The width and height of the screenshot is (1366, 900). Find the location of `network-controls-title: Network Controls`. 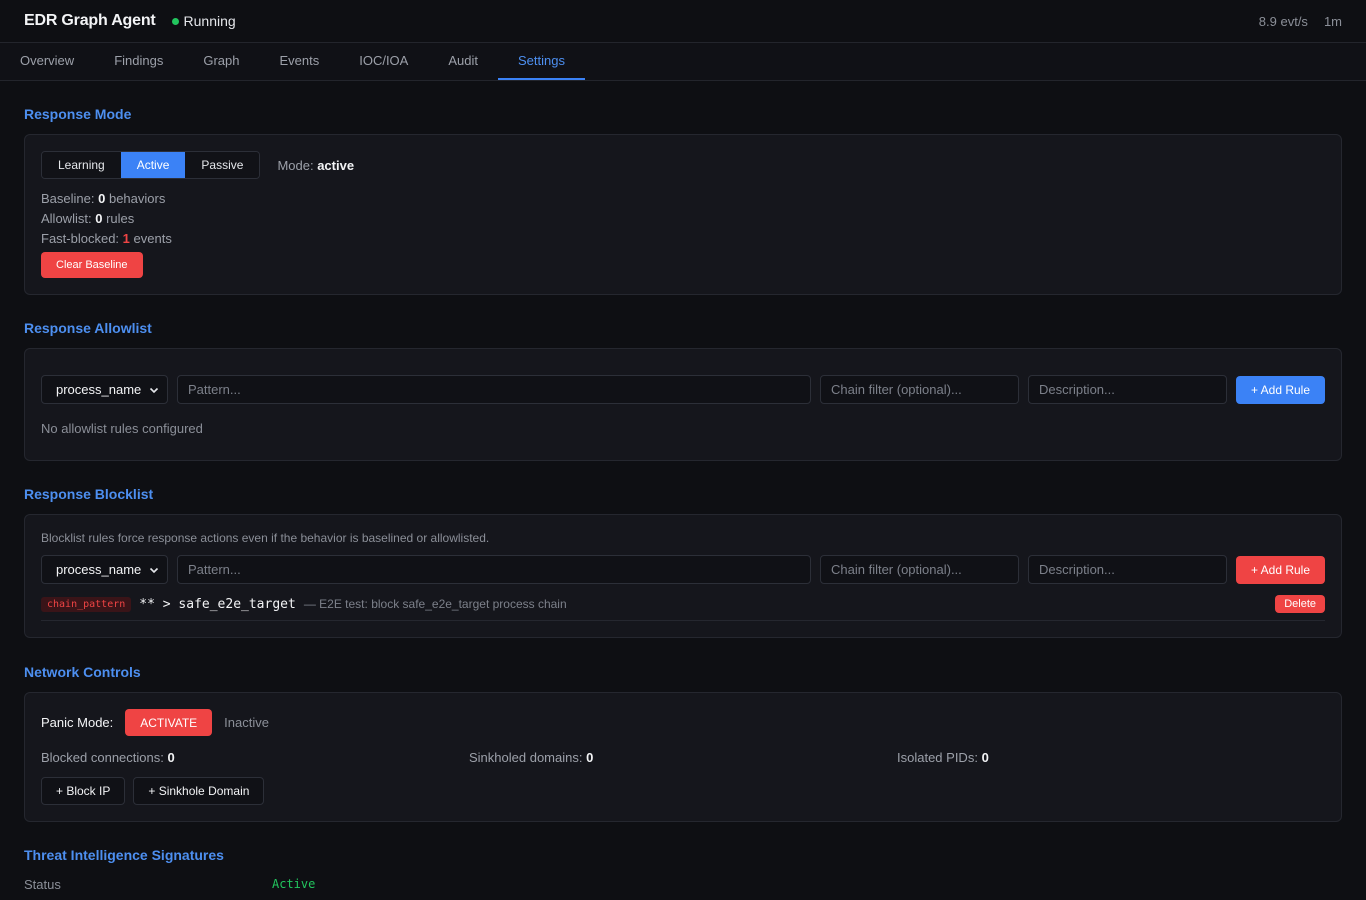

network-controls-title: Network Controls is located at coordinates (82, 672).